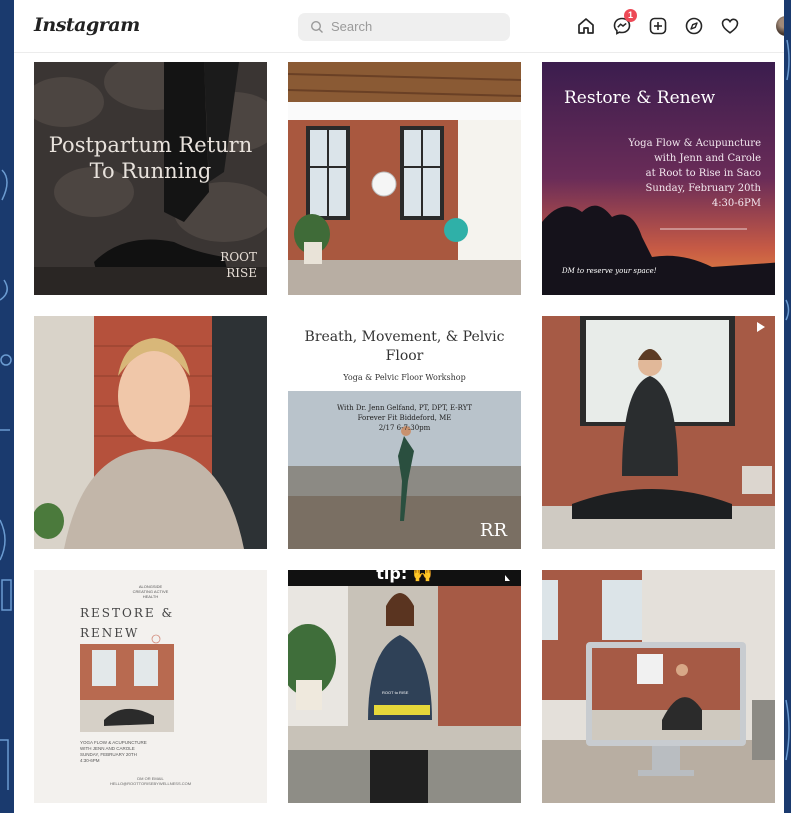 This screenshot has width=791, height=813. I want to click on profile-avatar, so click(780, 26).